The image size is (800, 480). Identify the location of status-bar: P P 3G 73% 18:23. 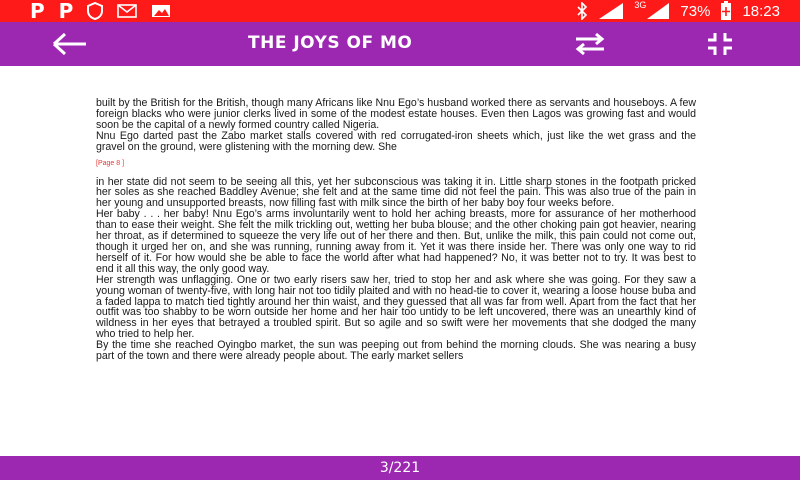
(400, 11).